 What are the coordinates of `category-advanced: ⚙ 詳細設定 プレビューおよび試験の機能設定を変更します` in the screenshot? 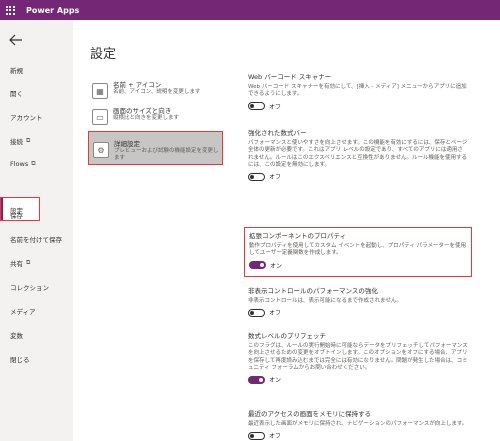 It's located at (155, 148).